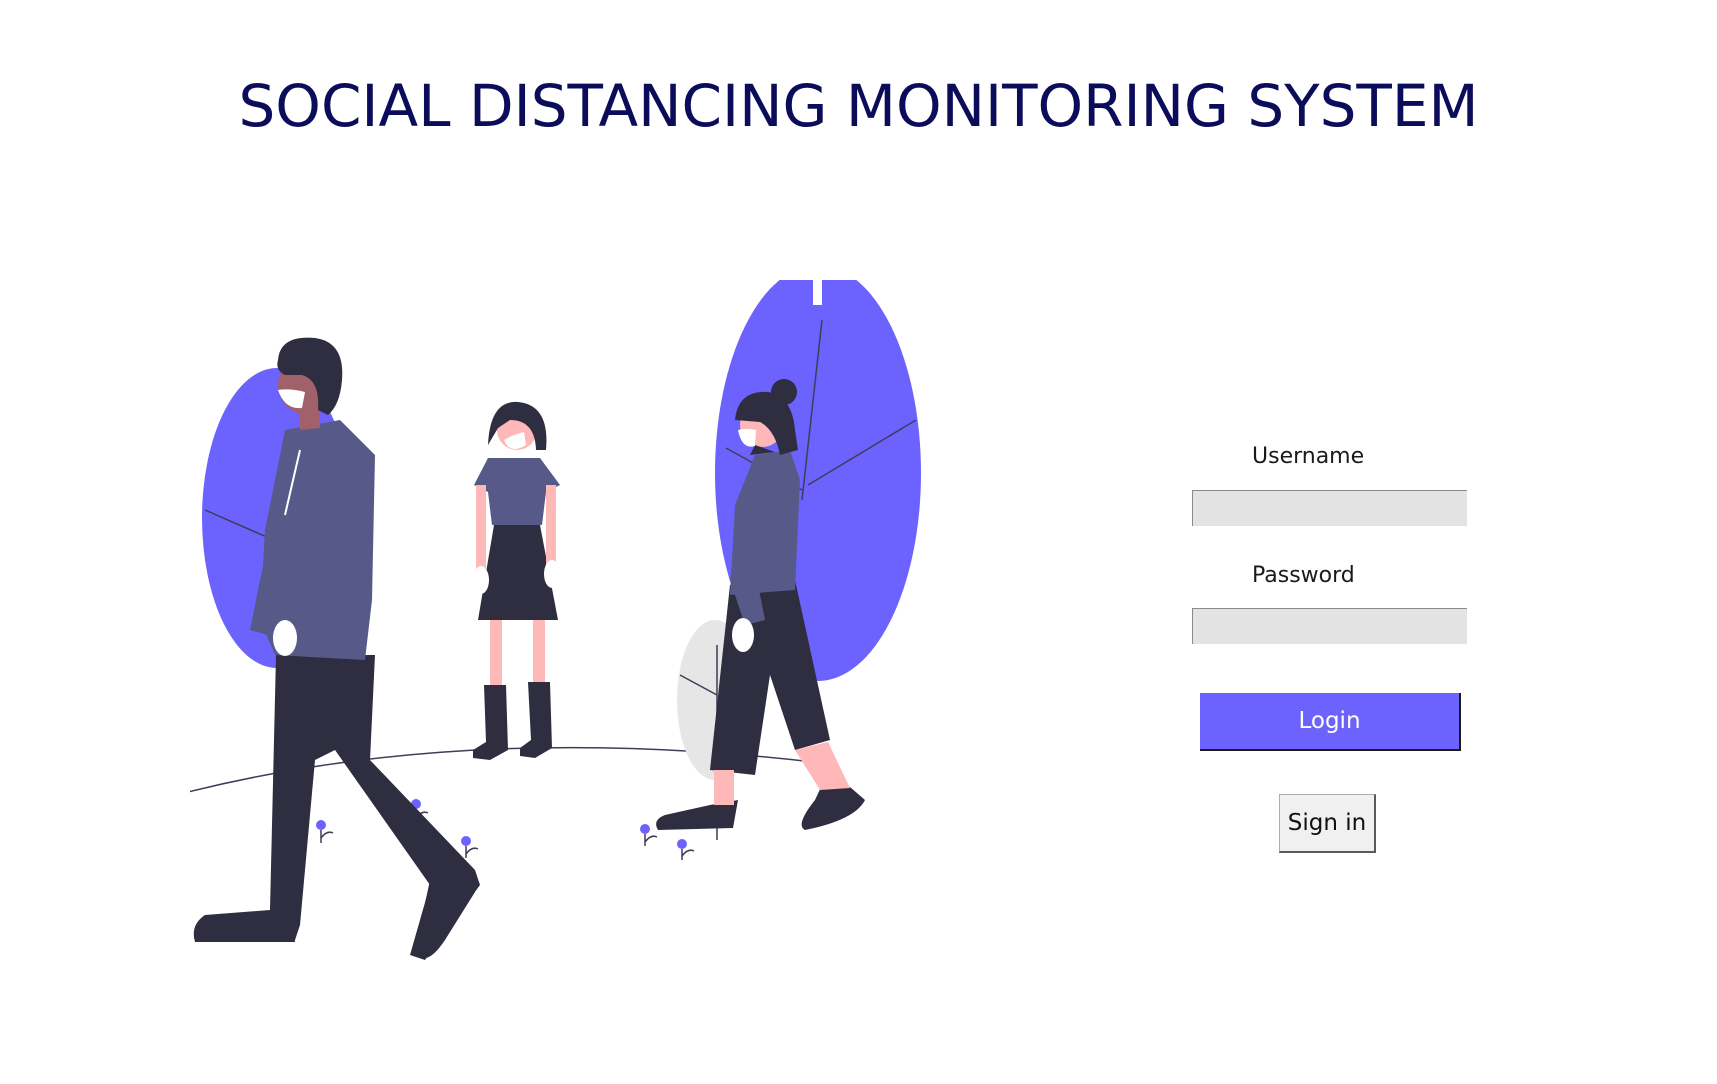 This screenshot has height=1084, width=1717. Describe the element at coordinates (1329, 626) in the screenshot. I see `password-input` at that location.